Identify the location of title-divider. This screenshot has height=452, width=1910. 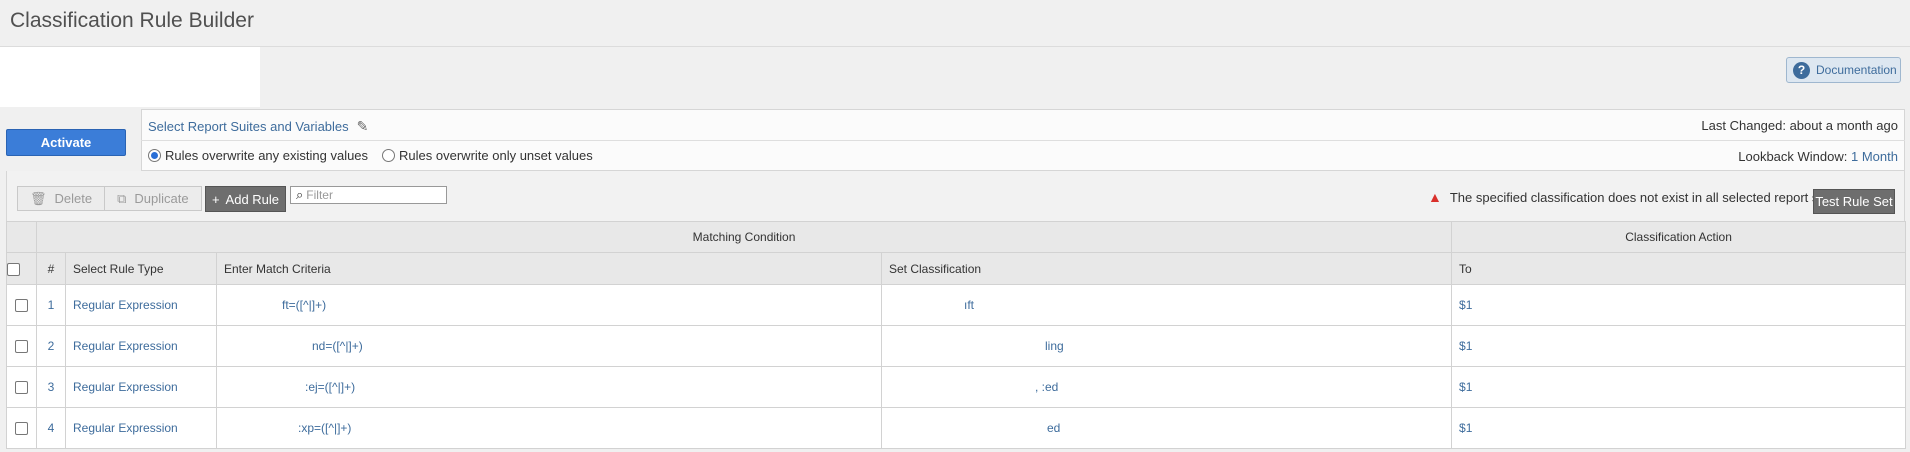
(955, 46).